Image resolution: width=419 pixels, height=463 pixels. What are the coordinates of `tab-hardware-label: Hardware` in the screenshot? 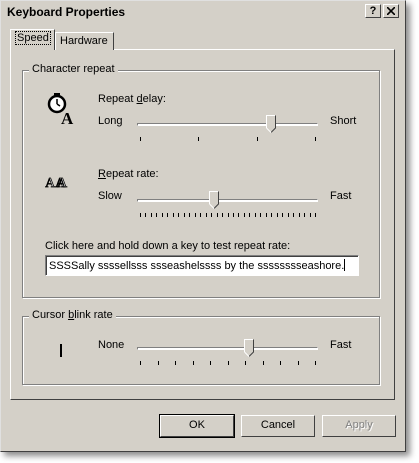 It's located at (84, 41).